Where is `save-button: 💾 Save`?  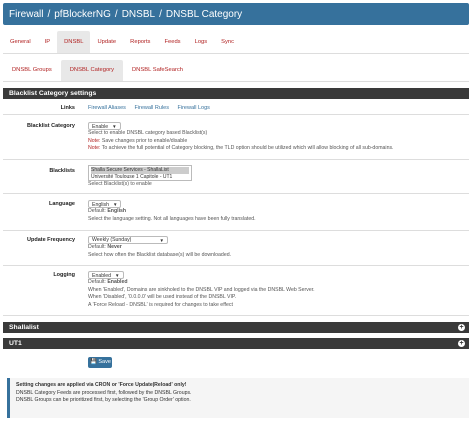 save-button: 💾 Save is located at coordinates (100, 362).